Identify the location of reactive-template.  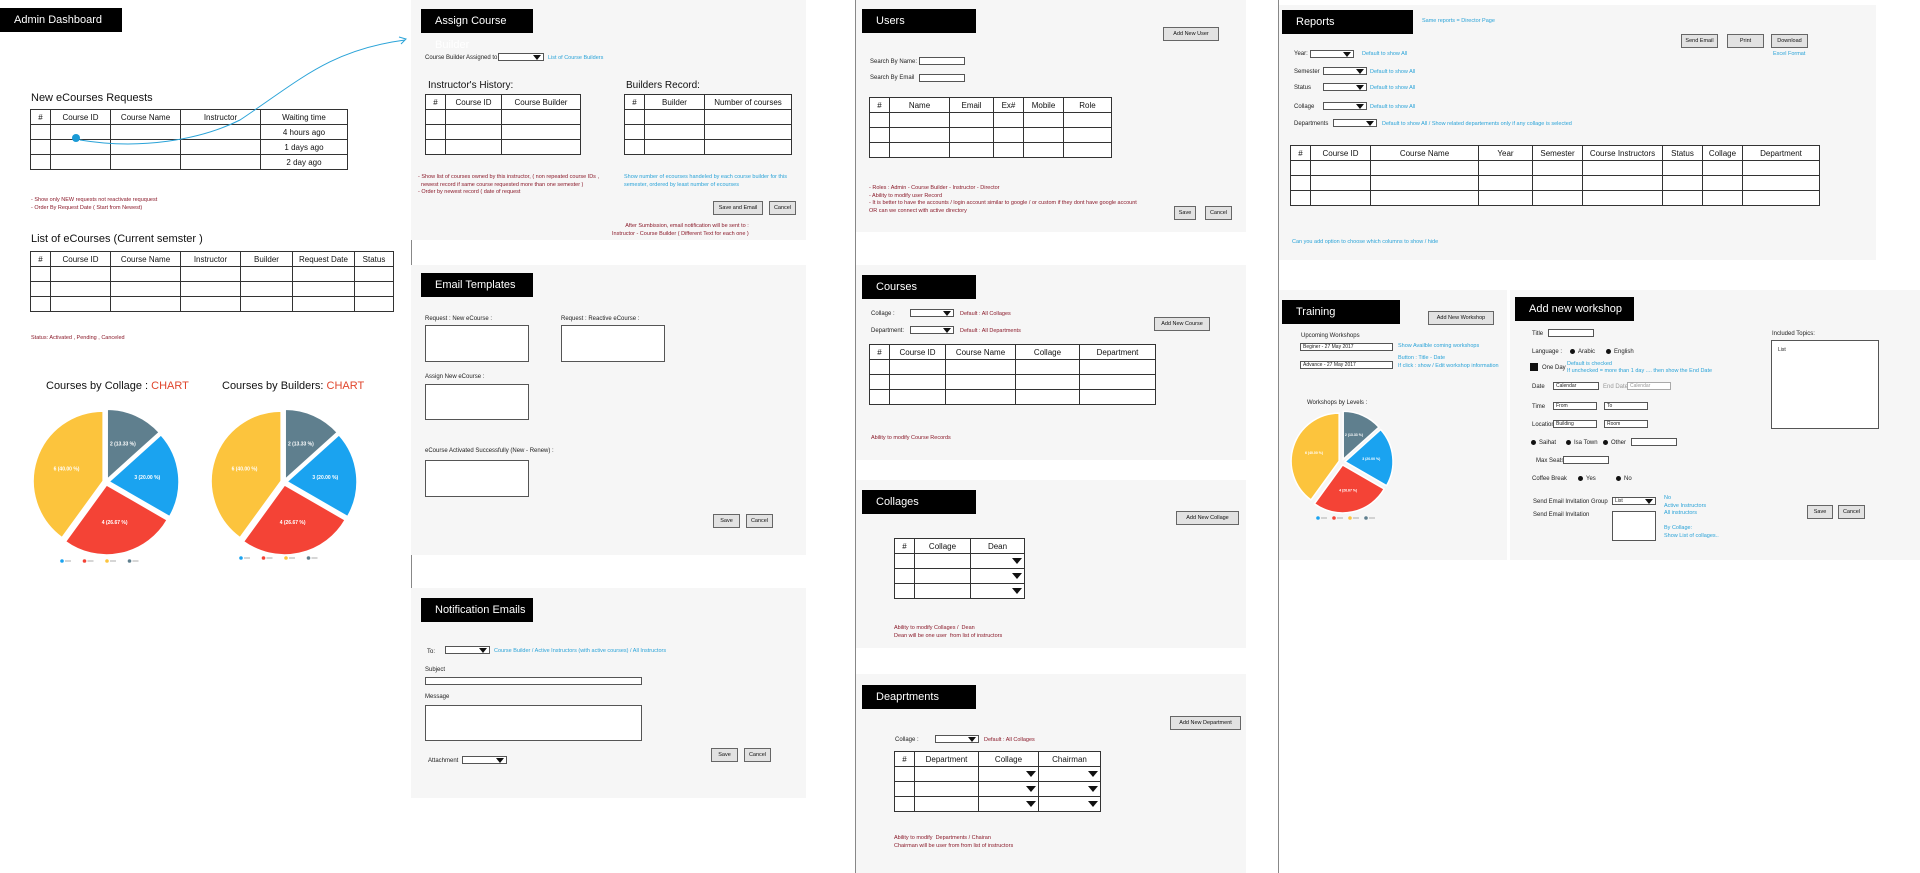
(613, 343).